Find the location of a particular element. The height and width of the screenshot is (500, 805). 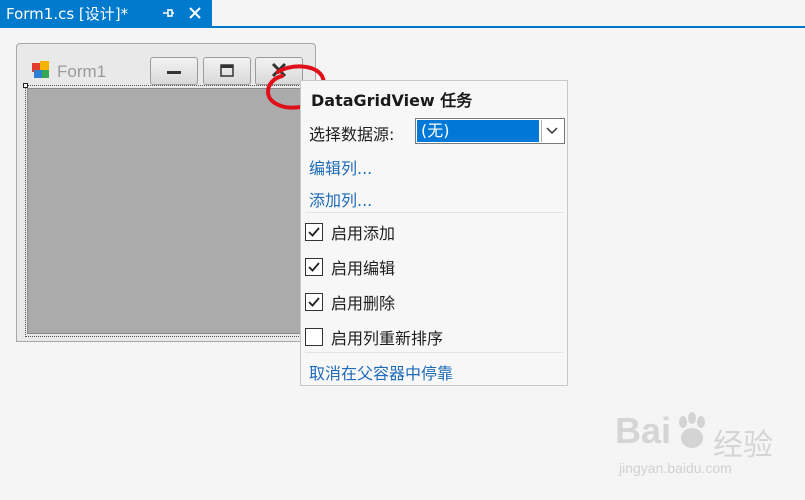

form-title: Form1 is located at coordinates (82, 71).